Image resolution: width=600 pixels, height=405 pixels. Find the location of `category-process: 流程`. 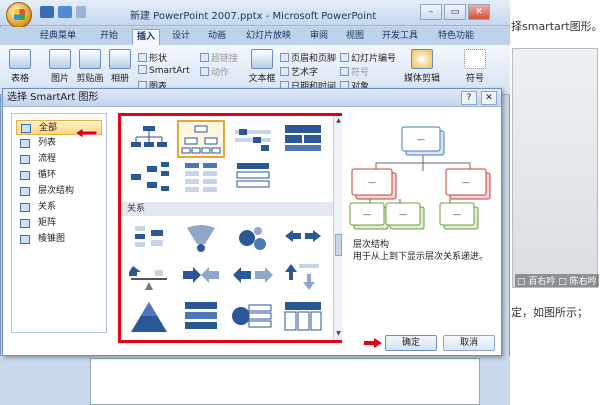

category-process: 流程 is located at coordinates (59, 159).